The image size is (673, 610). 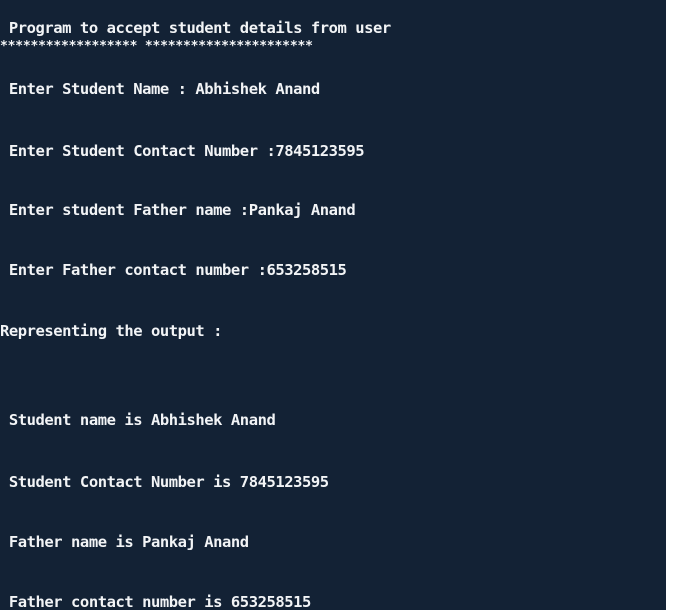 I want to click on console-line-output-heading: Representing the output :, so click(x=111, y=331).